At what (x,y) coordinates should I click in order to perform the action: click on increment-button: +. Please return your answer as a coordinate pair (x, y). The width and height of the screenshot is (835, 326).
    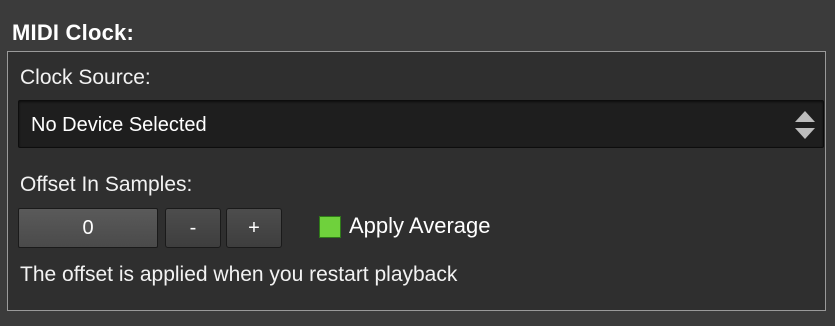
    Looking at the image, I should click on (254, 228).